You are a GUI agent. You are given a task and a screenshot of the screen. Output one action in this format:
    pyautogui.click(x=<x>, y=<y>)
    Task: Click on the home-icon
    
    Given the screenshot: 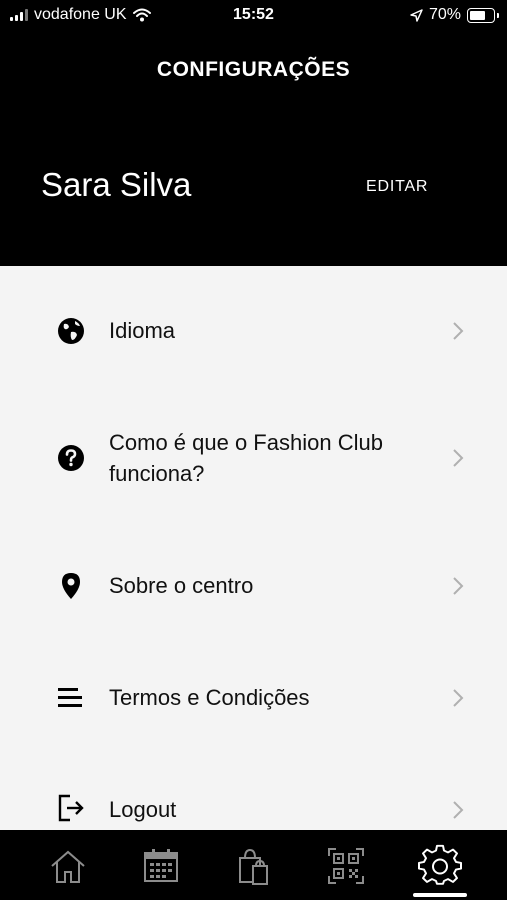 What is the action you would take?
    pyautogui.click(x=68, y=866)
    